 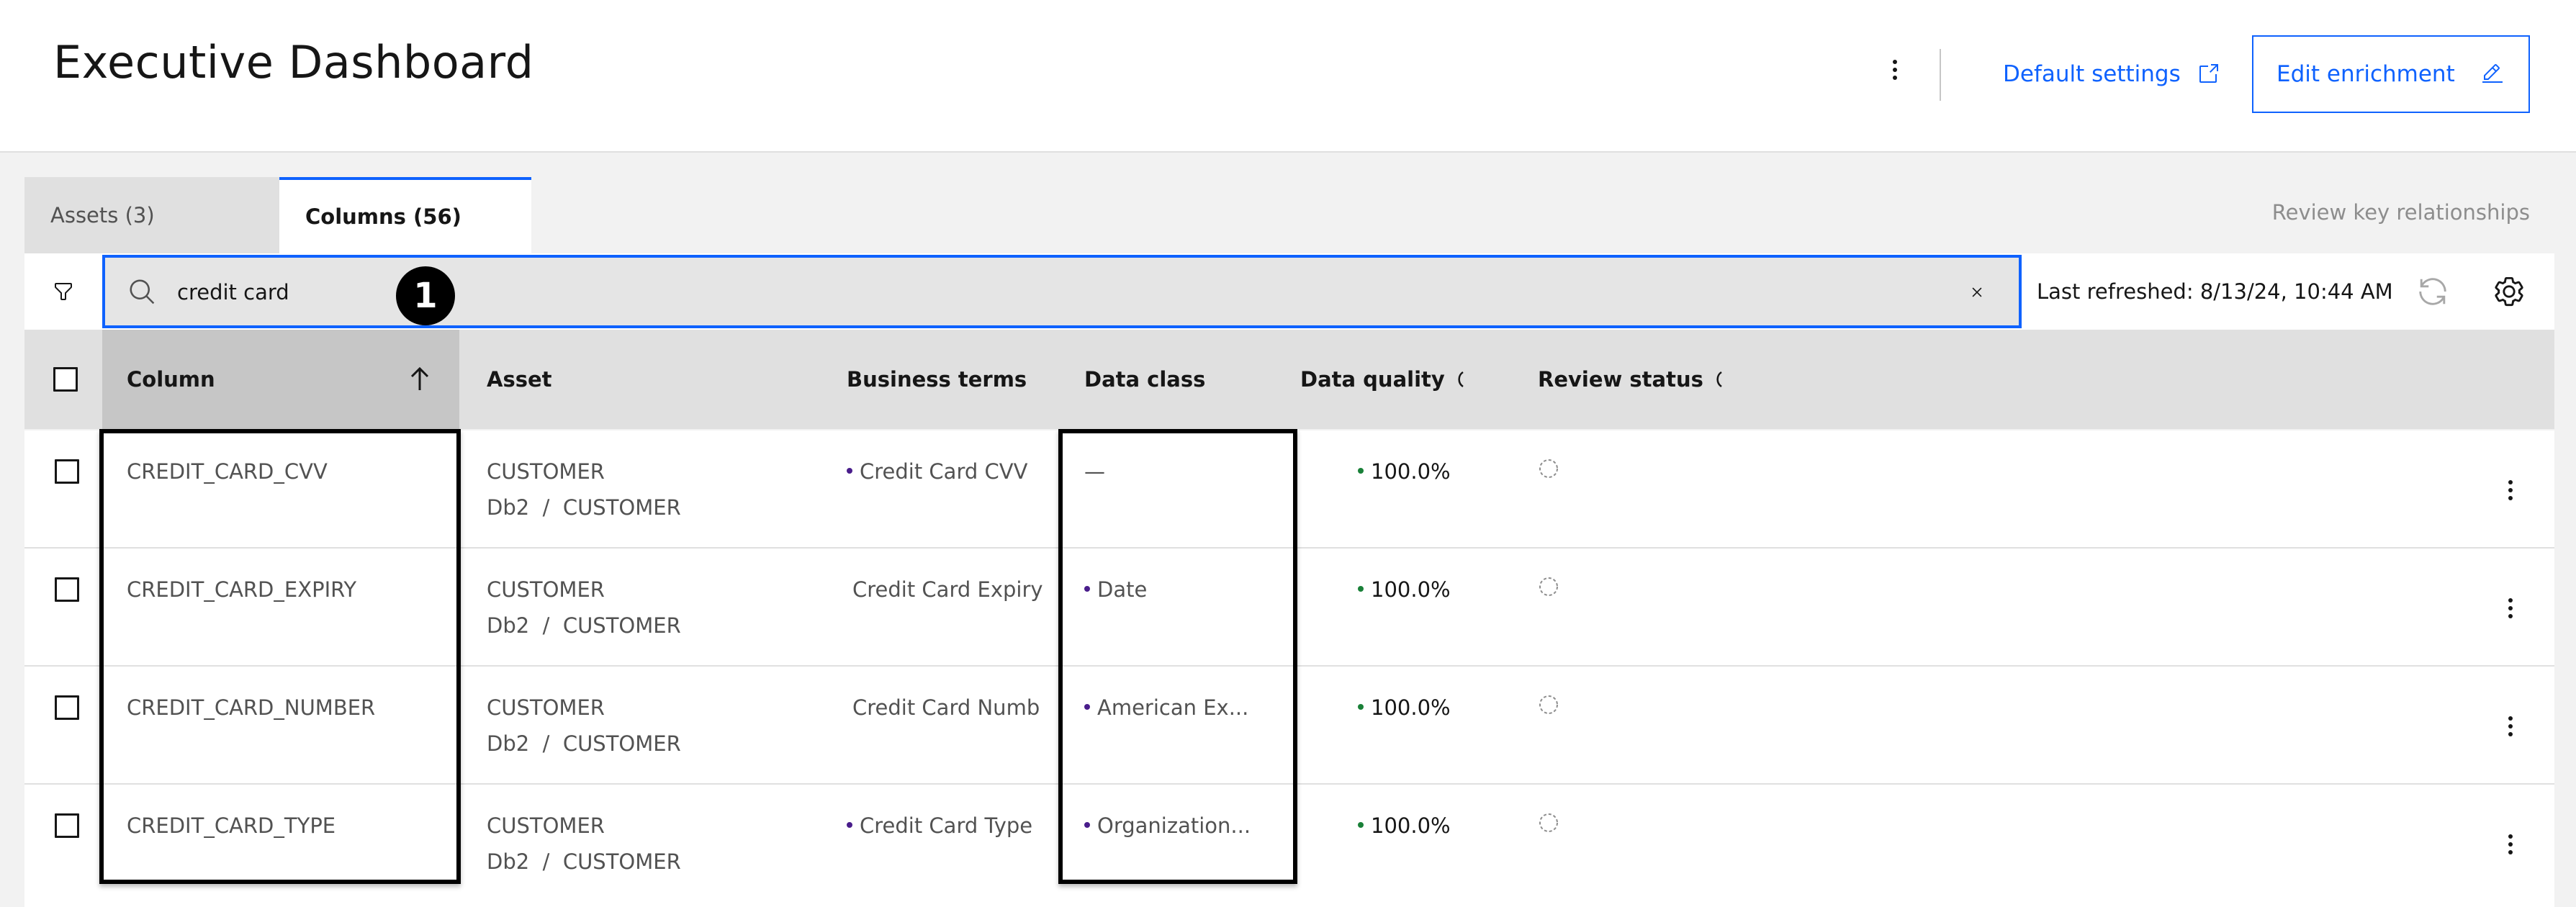 I want to click on column-name-cell: CREDIT_CARD_EXPIRY, so click(x=241, y=590).